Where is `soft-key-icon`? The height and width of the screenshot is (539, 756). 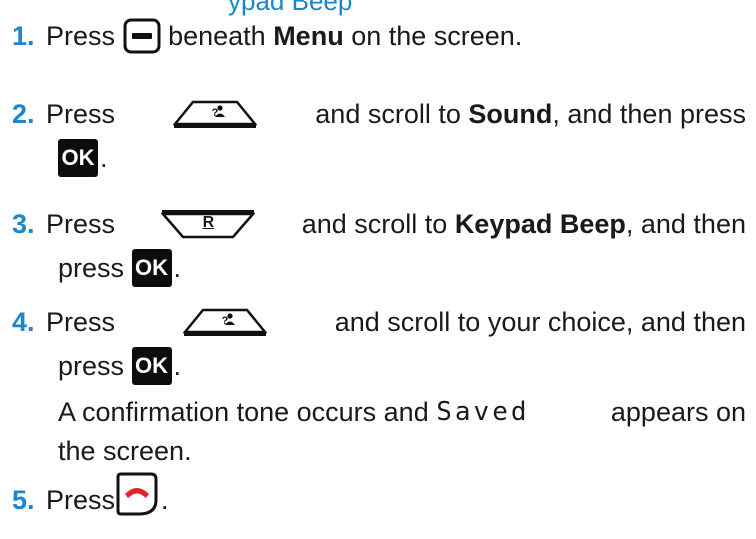 soft-key-icon is located at coordinates (142, 36).